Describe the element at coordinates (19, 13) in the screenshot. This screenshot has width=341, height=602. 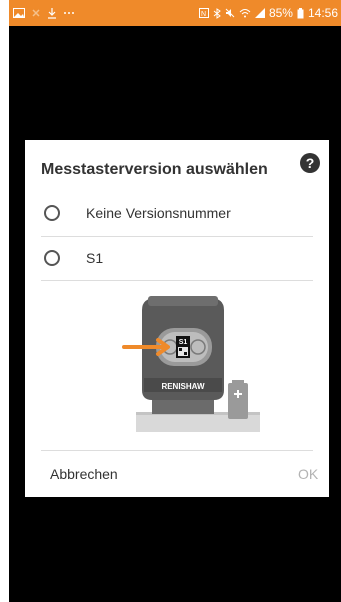
I see `gallery-icon` at that location.